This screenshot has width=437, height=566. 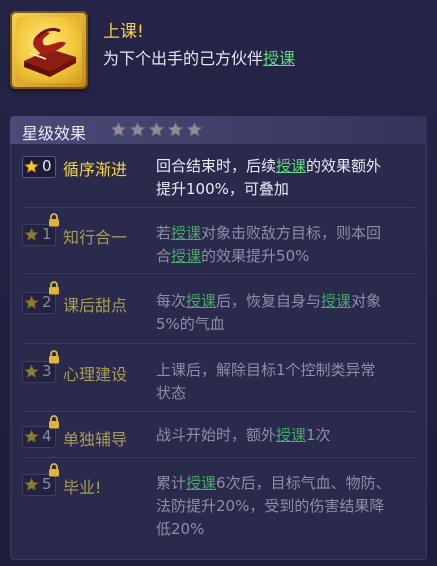 I want to click on effect-line: 累计授课6次后，目标气血、物防、, so click(x=286, y=483).